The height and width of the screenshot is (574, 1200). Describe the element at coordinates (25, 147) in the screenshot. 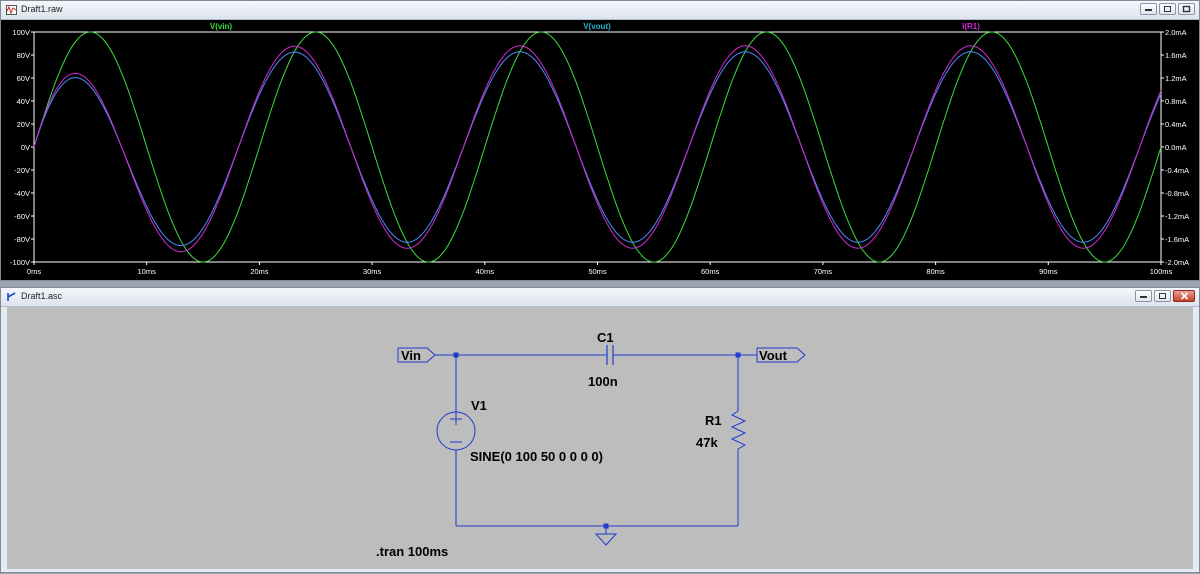

I see `left-axis-label: 0V` at that location.